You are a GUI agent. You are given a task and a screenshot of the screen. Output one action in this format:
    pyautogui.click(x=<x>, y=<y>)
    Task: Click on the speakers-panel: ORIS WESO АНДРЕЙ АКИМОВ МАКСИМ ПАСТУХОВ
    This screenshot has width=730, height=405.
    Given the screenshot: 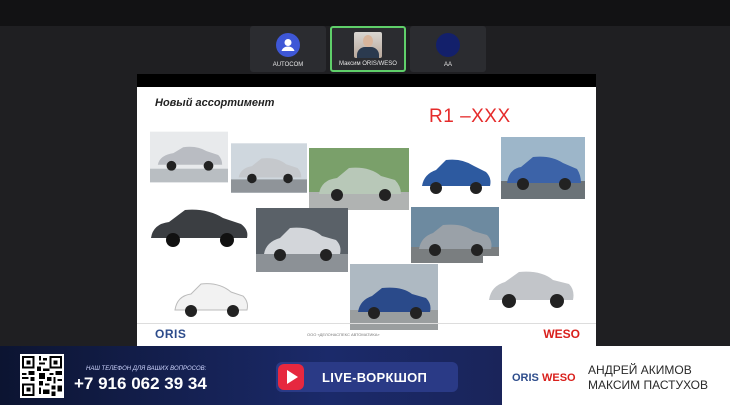 What is the action you would take?
    pyautogui.click(x=616, y=375)
    